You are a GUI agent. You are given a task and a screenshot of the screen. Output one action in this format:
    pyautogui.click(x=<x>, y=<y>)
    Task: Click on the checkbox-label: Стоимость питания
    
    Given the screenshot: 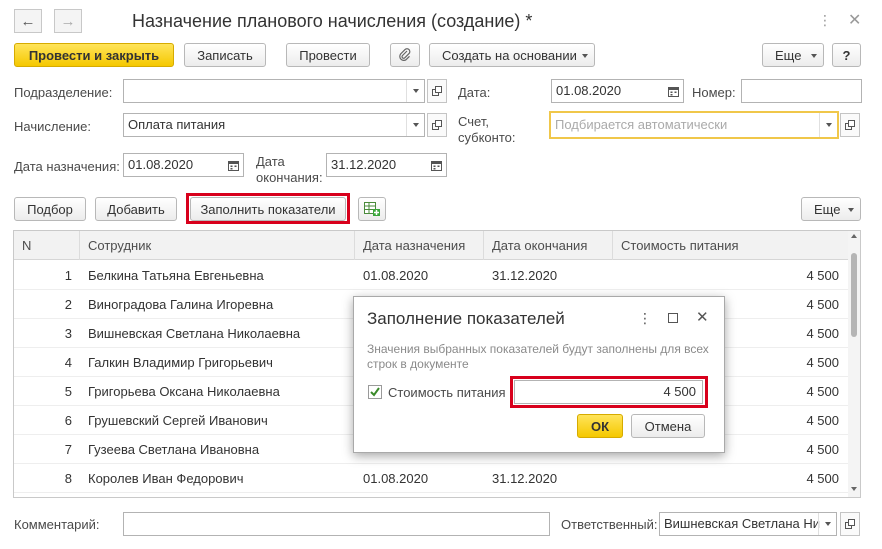 What is the action you would take?
    pyautogui.click(x=447, y=392)
    